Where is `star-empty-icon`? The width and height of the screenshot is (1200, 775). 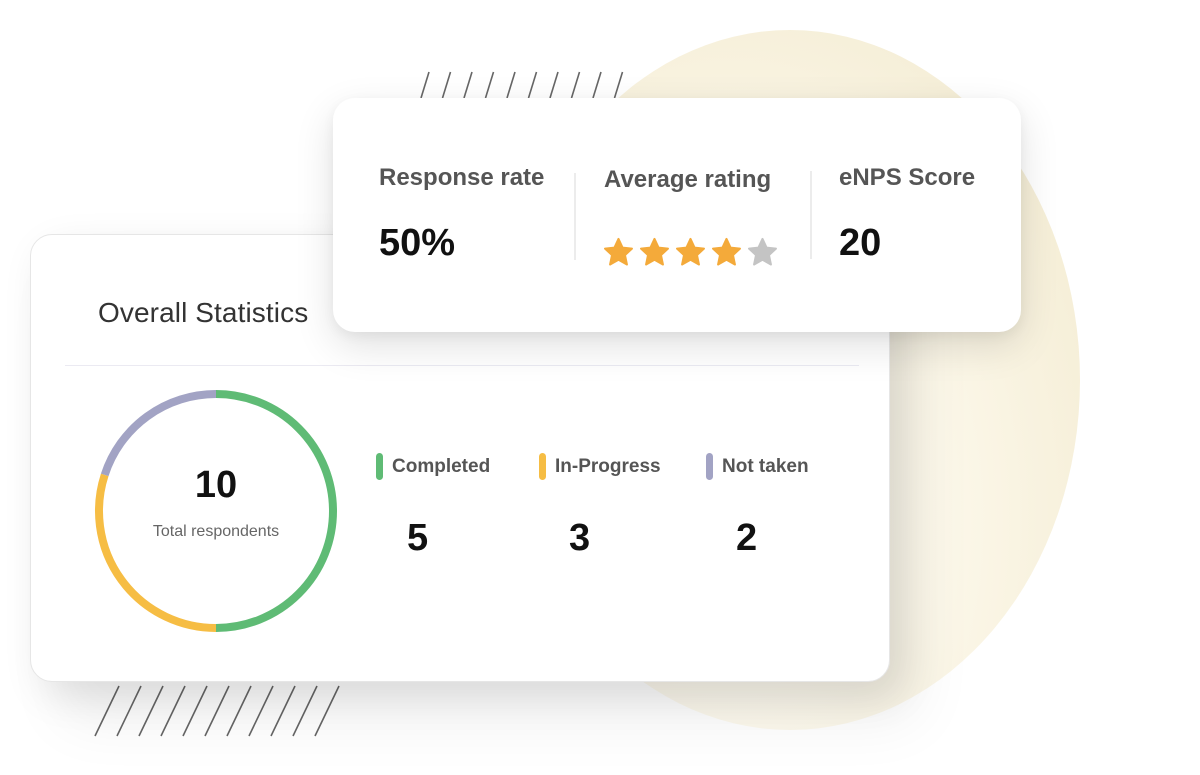 star-empty-icon is located at coordinates (762, 255).